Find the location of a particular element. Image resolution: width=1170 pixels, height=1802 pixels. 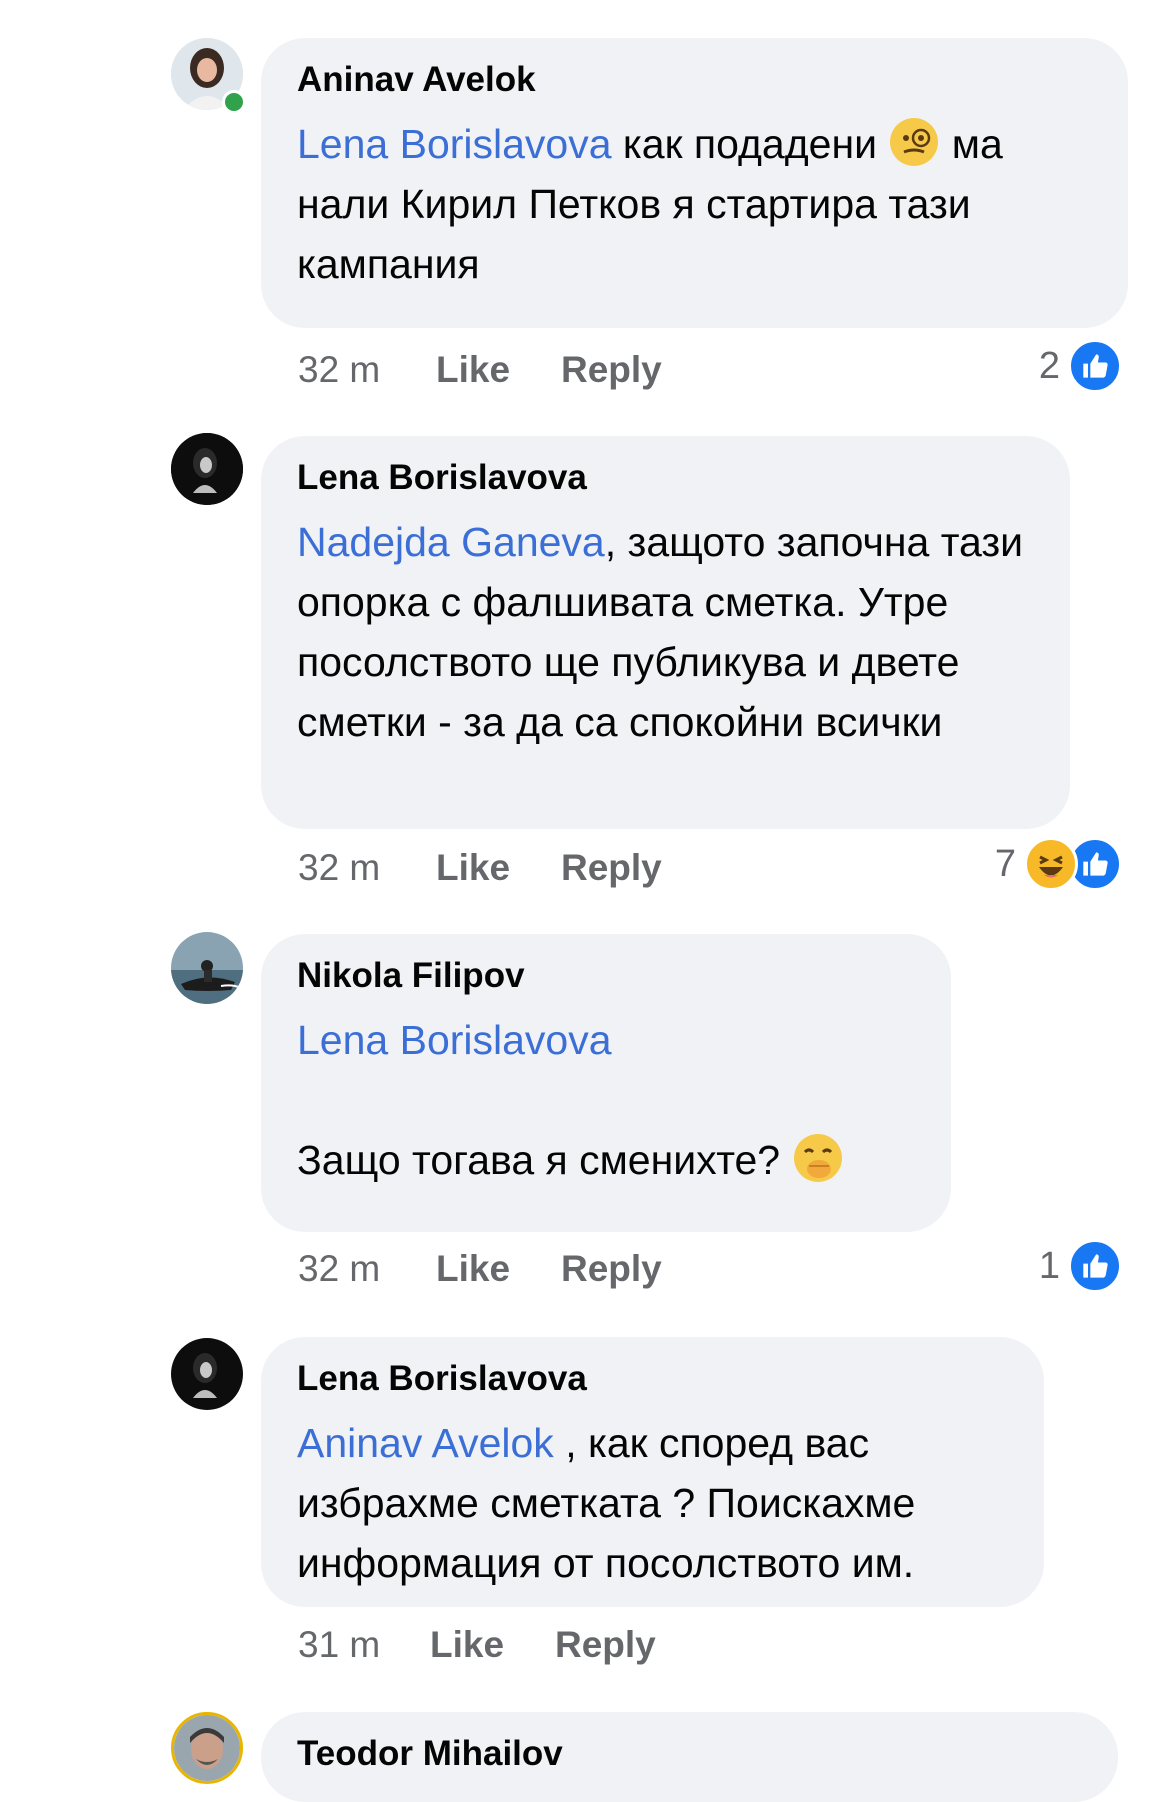

comment-author: Nikola Filipov is located at coordinates (606, 976).